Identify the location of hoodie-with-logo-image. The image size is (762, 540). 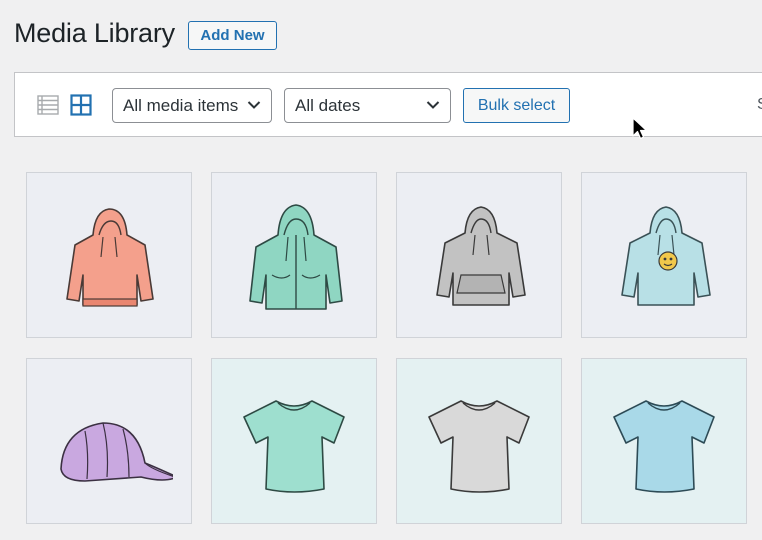
(666, 256).